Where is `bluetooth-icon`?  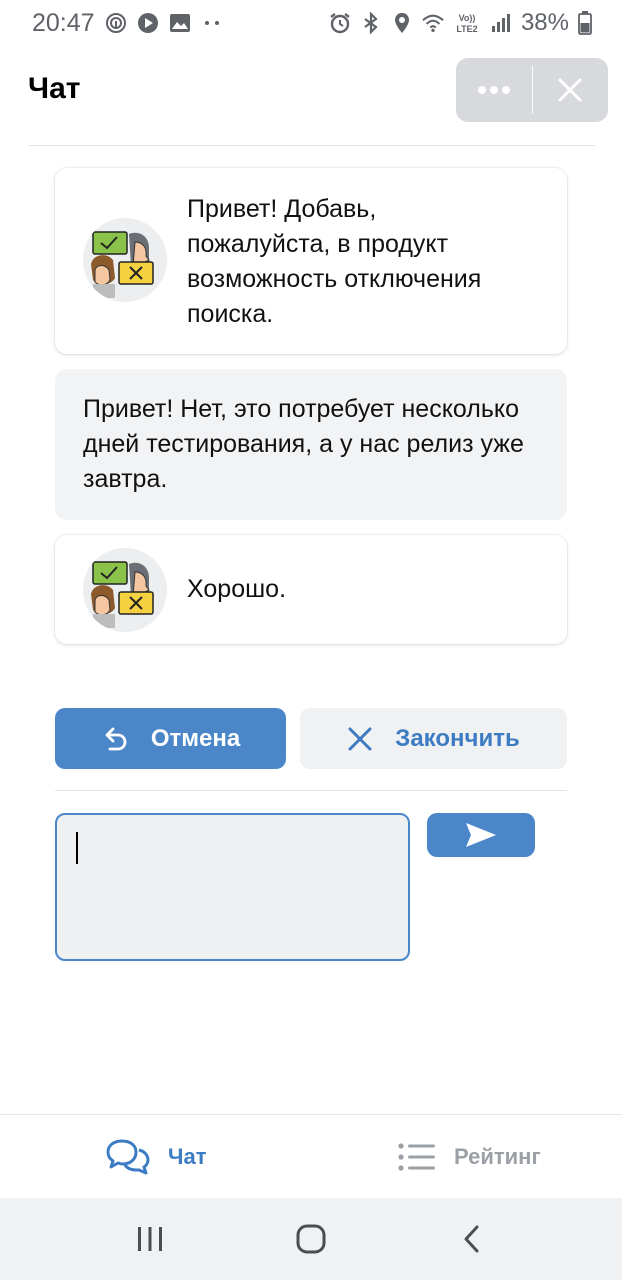 bluetooth-icon is located at coordinates (371, 23).